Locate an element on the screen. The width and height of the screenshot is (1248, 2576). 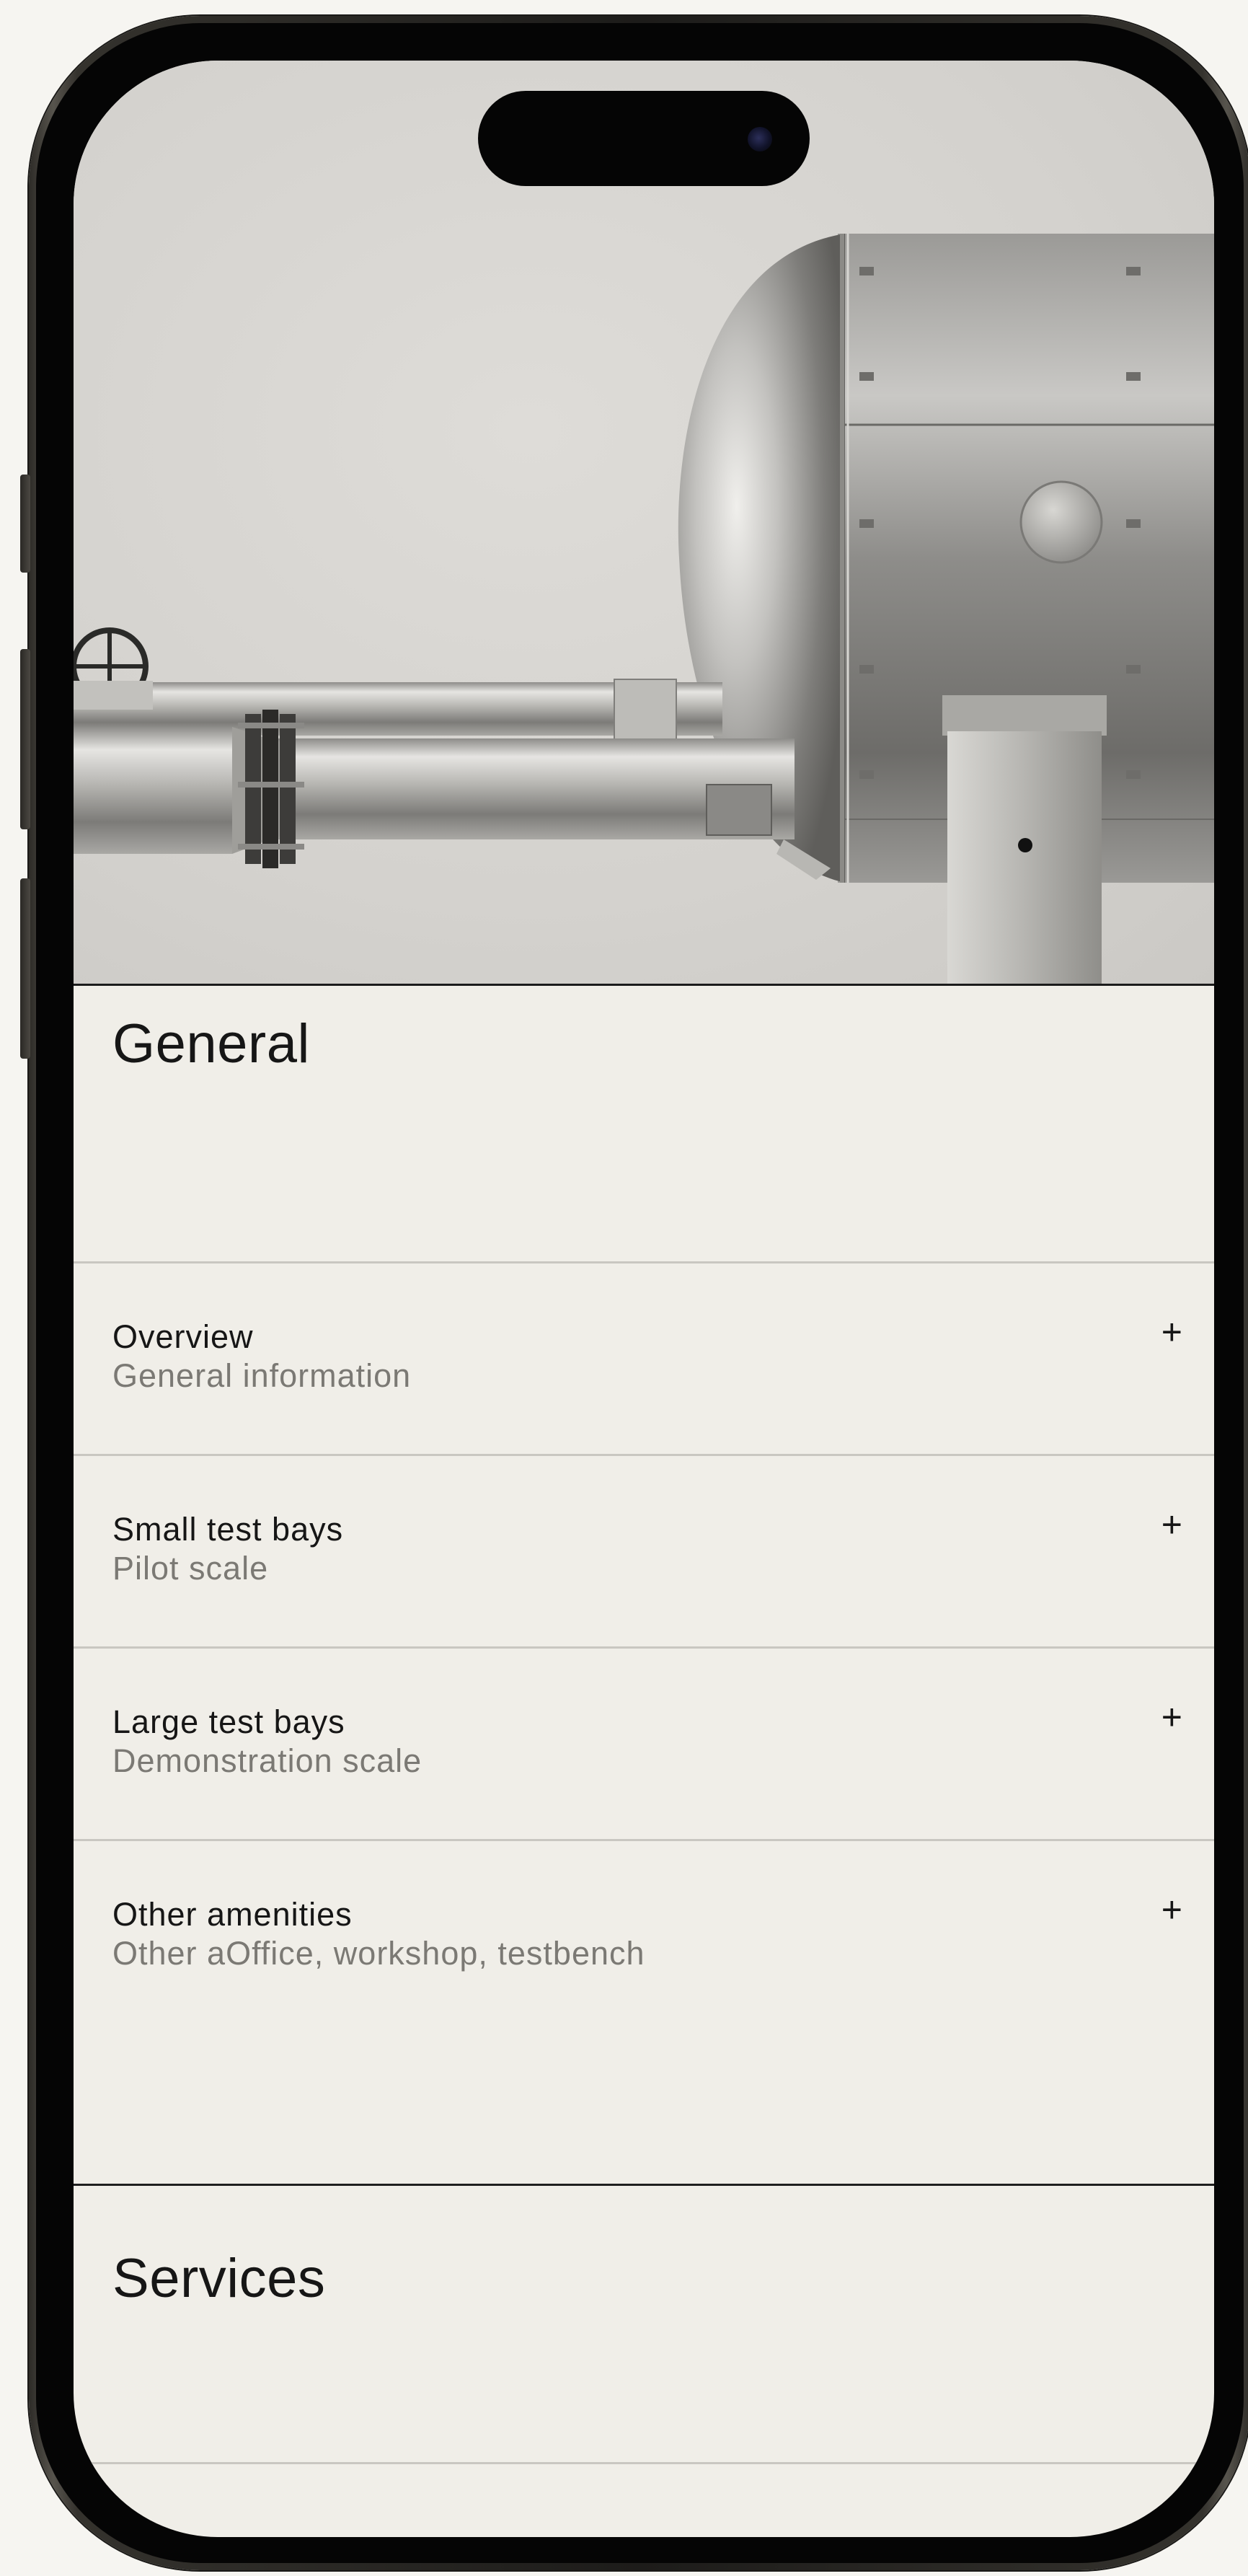
accordion-title: Large test bays is located at coordinates (228, 1721).